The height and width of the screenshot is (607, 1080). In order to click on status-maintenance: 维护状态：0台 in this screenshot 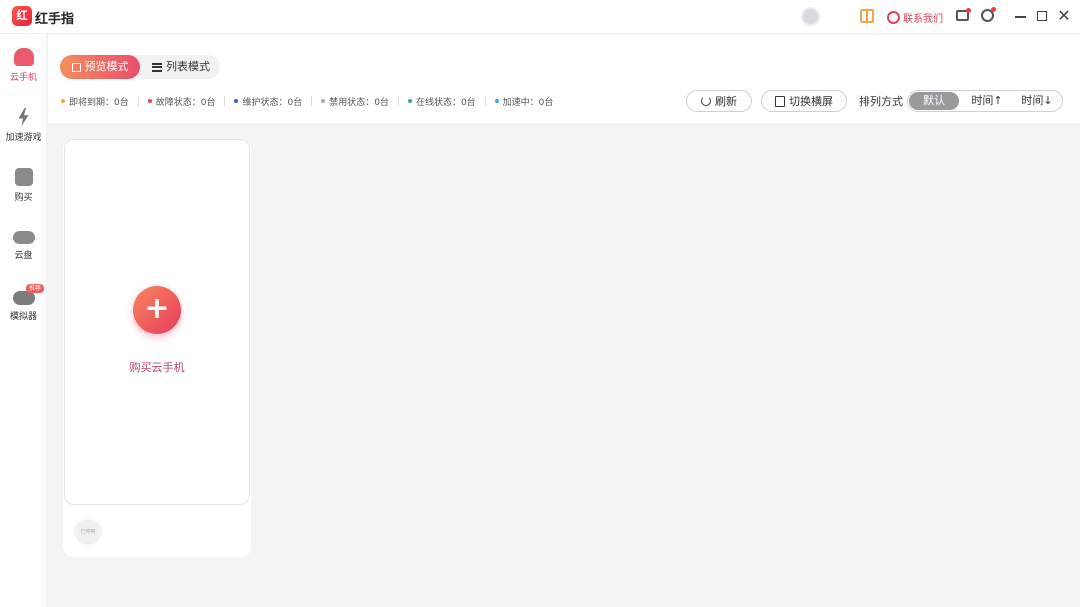, I will do `click(268, 101)`.